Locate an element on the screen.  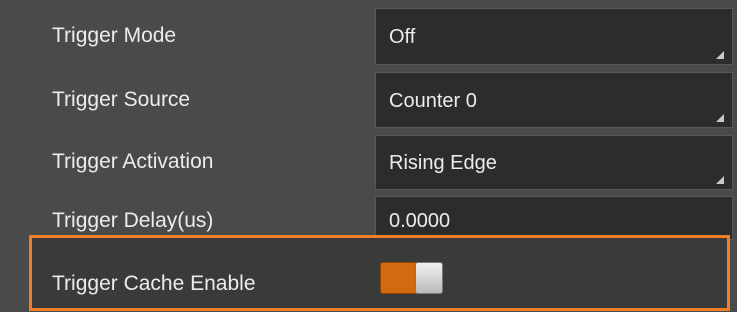
trigger-activation-dropdown: Rising Edge is located at coordinates (554, 162).